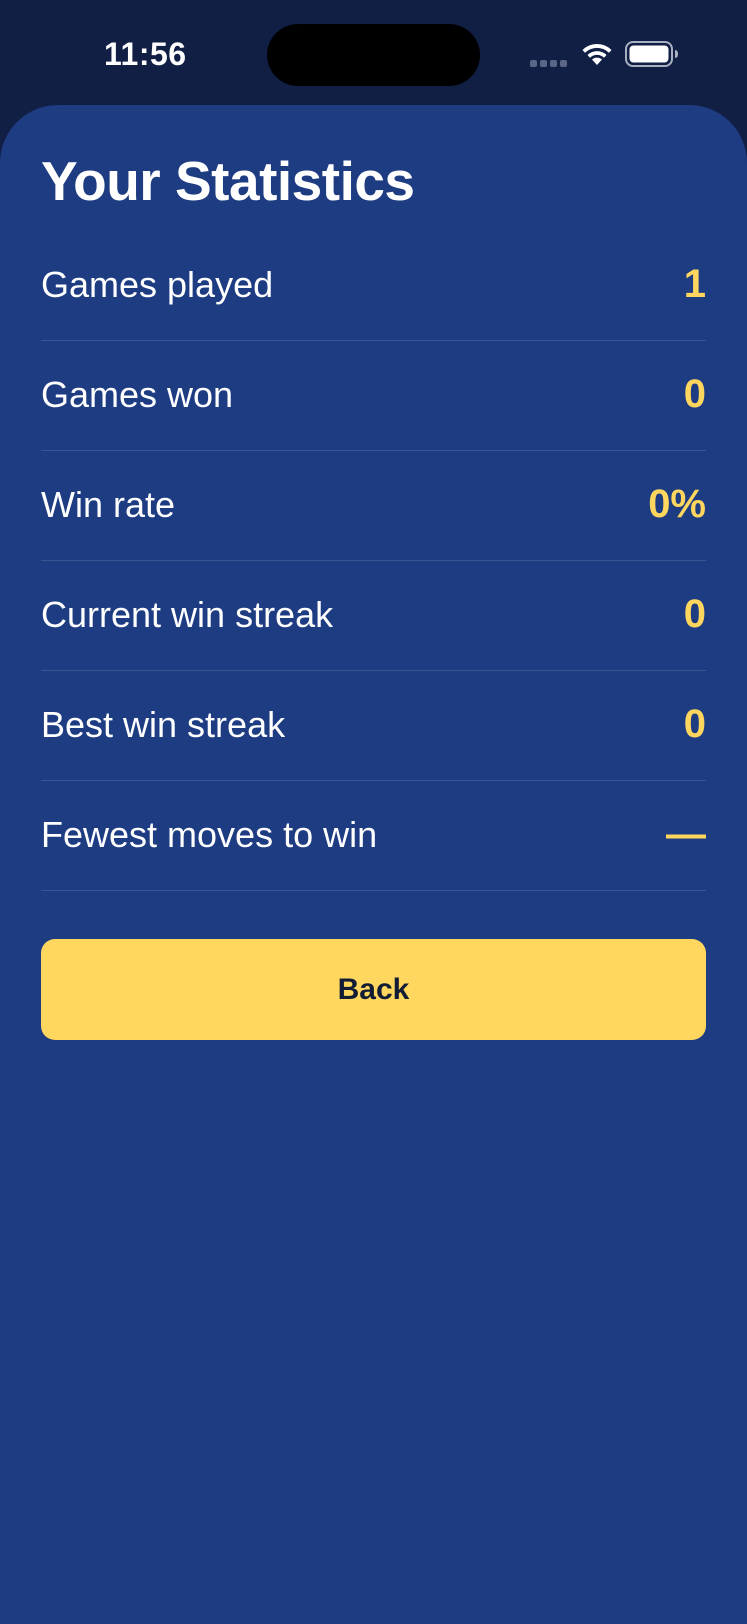  Describe the element at coordinates (157, 284) in the screenshot. I see `stat-label: Games played` at that location.